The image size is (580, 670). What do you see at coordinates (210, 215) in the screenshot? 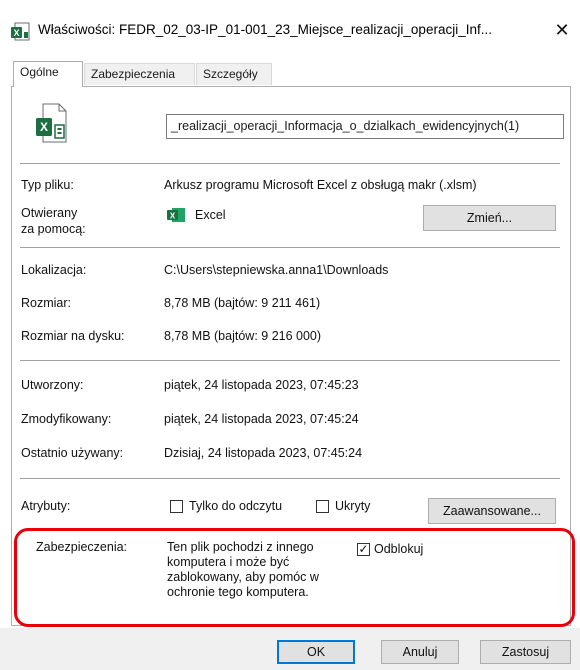
I see `opens-with-app: Excel` at bounding box center [210, 215].